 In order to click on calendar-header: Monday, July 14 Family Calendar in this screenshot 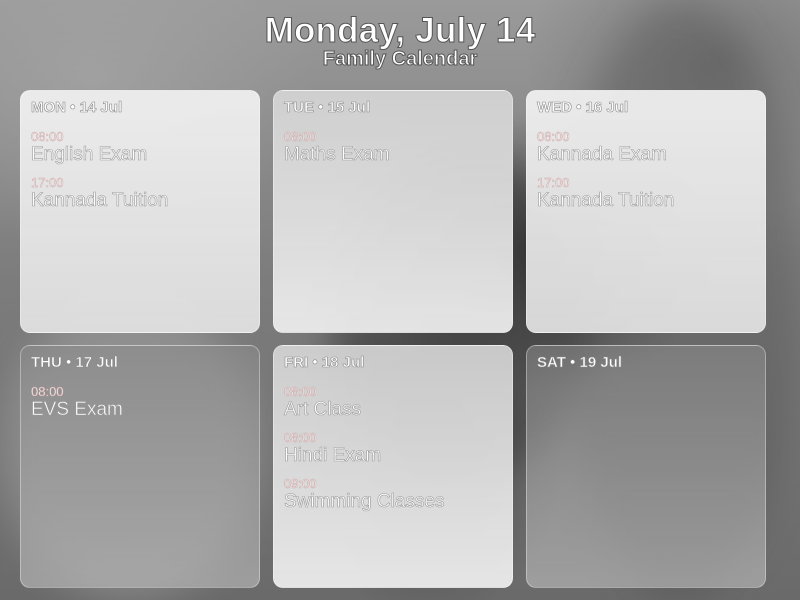, I will do `click(400, 40)`.